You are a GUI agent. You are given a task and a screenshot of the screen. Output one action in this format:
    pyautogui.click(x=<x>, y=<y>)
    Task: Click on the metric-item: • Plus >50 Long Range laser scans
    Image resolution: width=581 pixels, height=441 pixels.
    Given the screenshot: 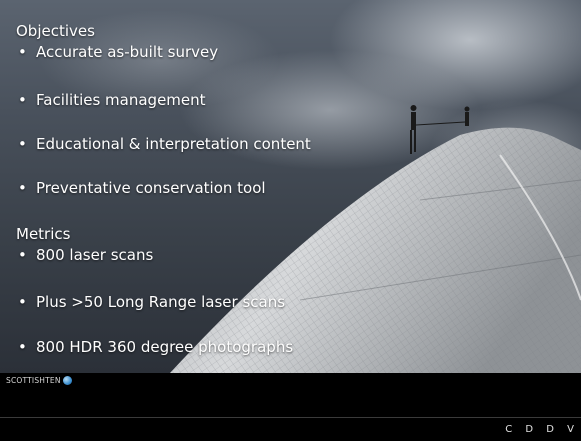 What is the action you would take?
    pyautogui.click(x=152, y=302)
    